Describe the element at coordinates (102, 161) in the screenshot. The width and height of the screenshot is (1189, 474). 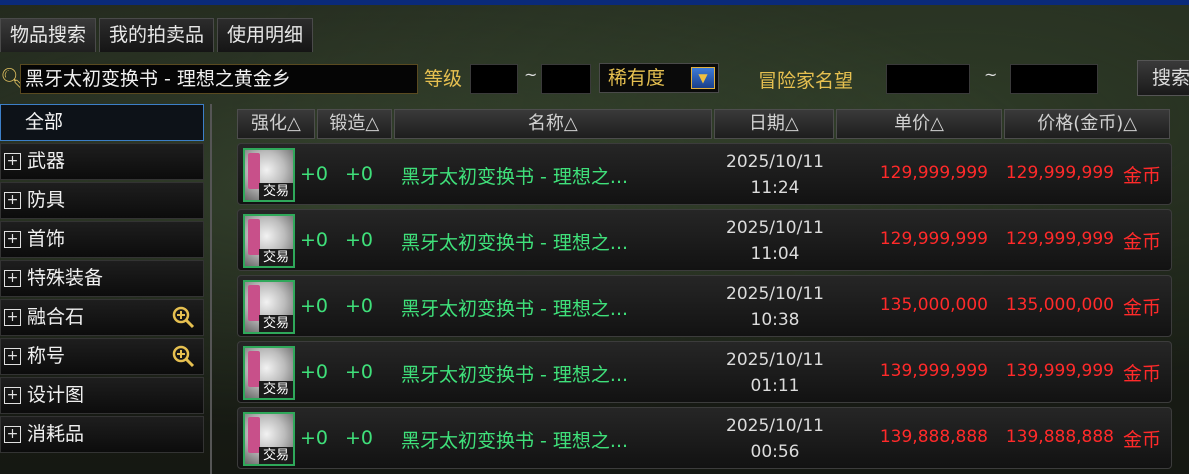
I see `category-weapon: + 武器` at that location.